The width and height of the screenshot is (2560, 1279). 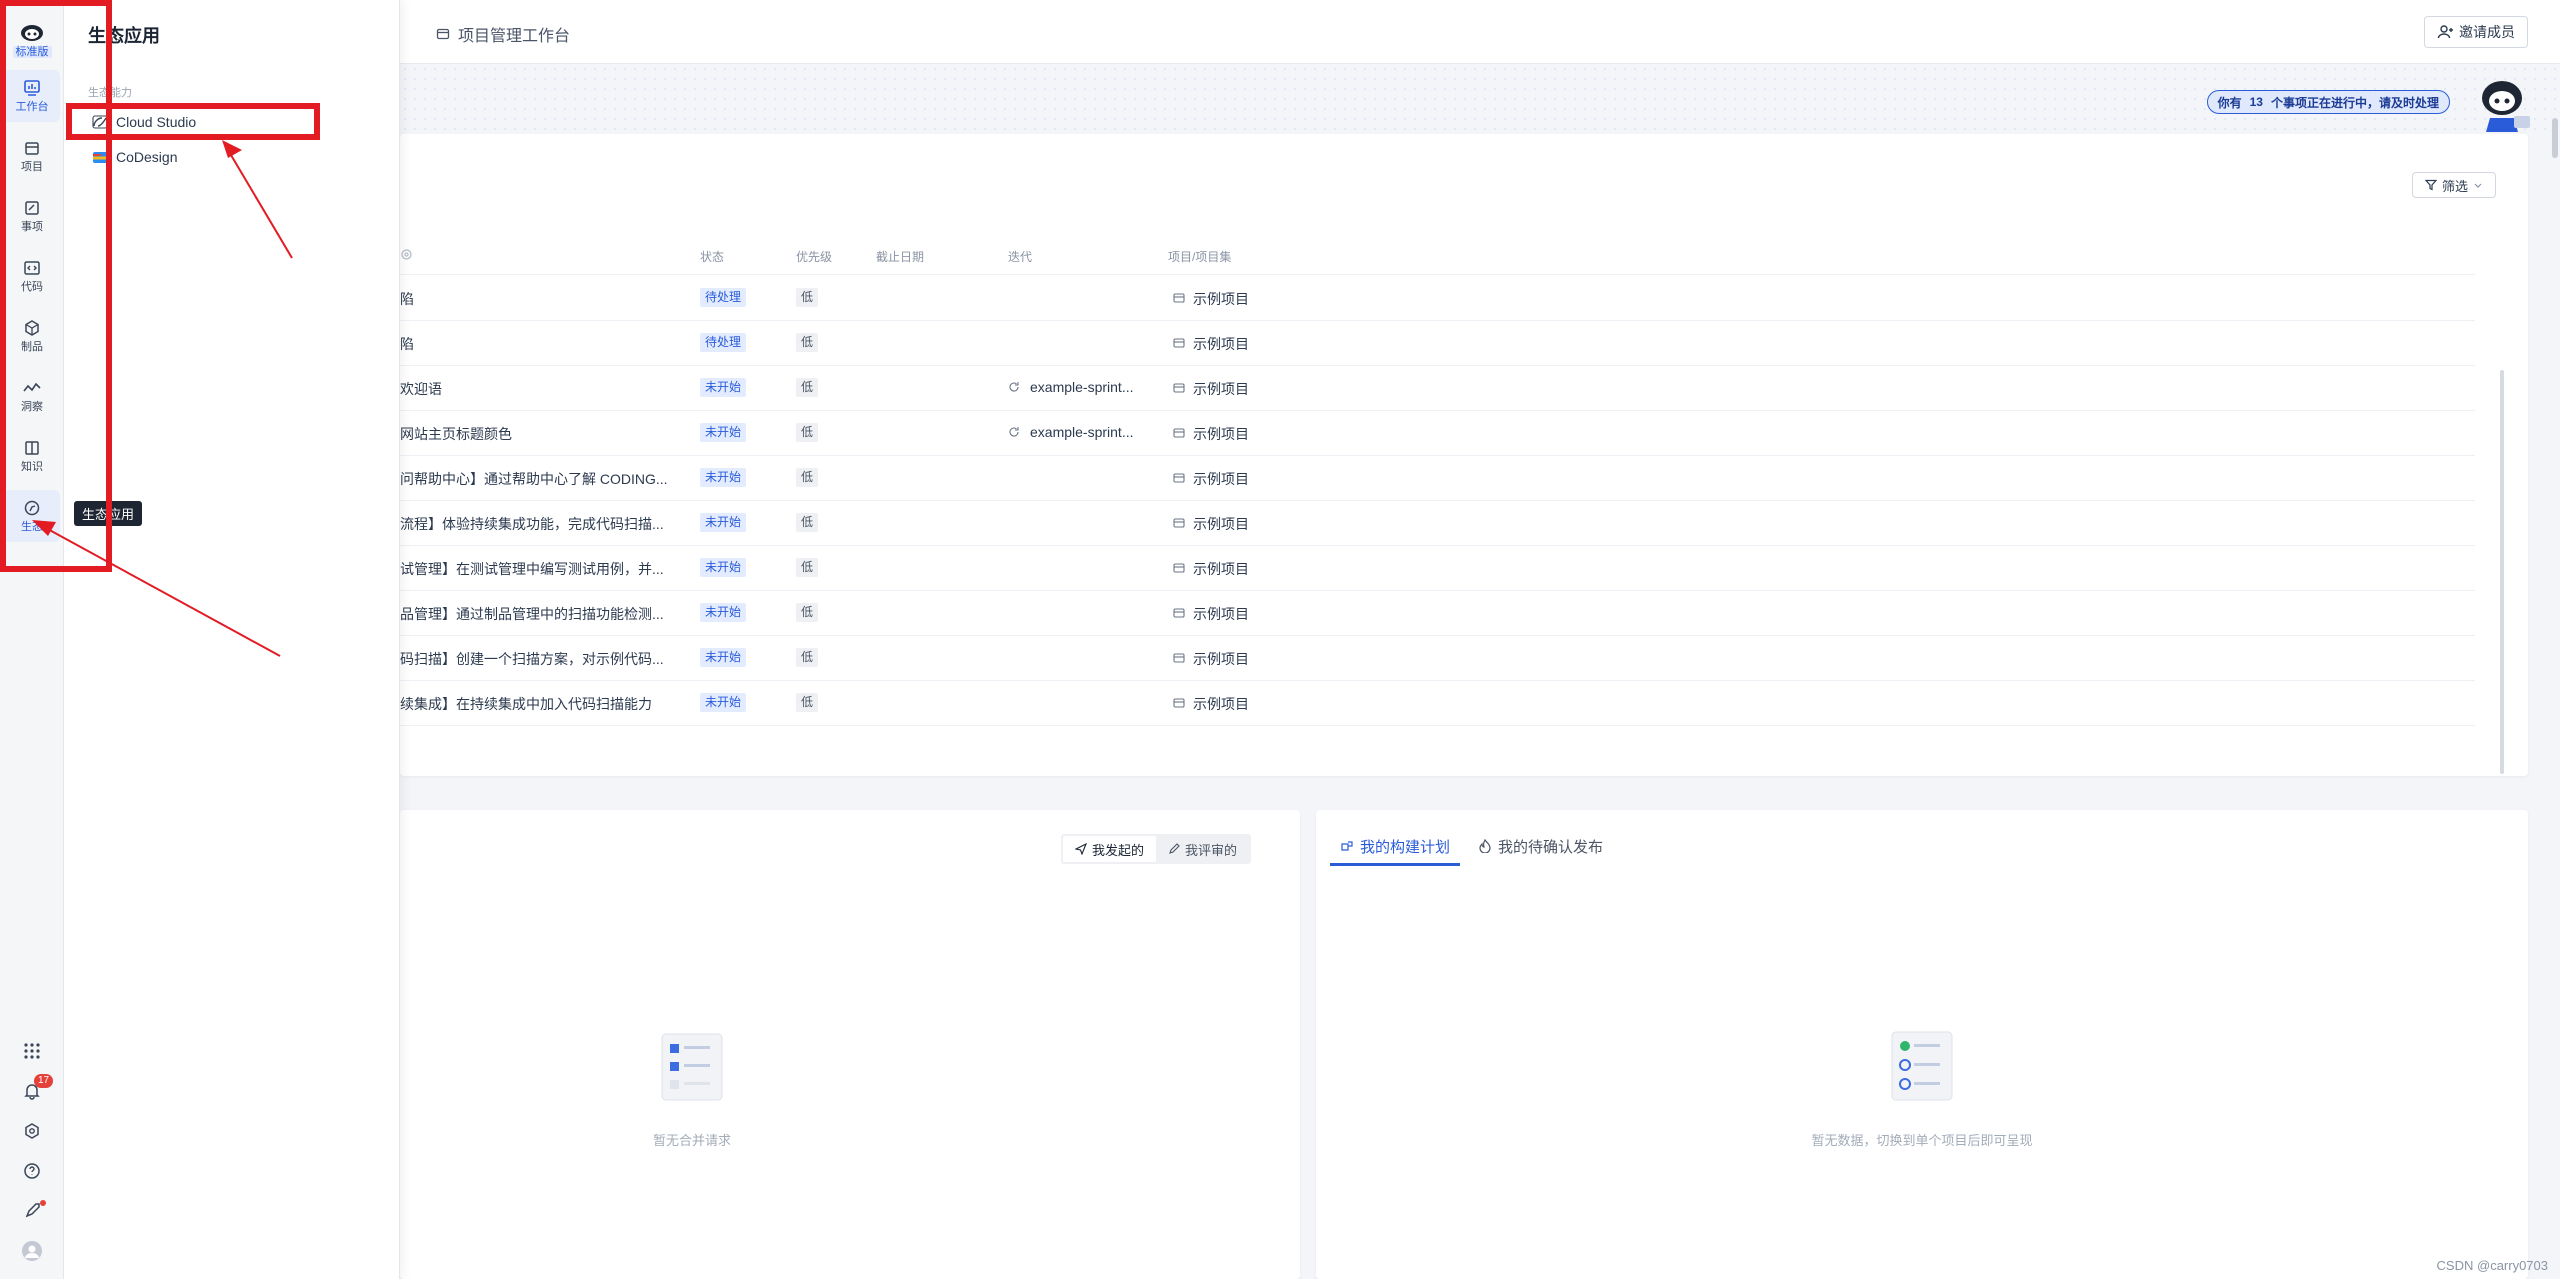 What do you see at coordinates (1440, 568) in the screenshot?
I see `table-row: 试管理】在测试管理中编写测试用例，并... 未开始 低 示例项目` at bounding box center [1440, 568].